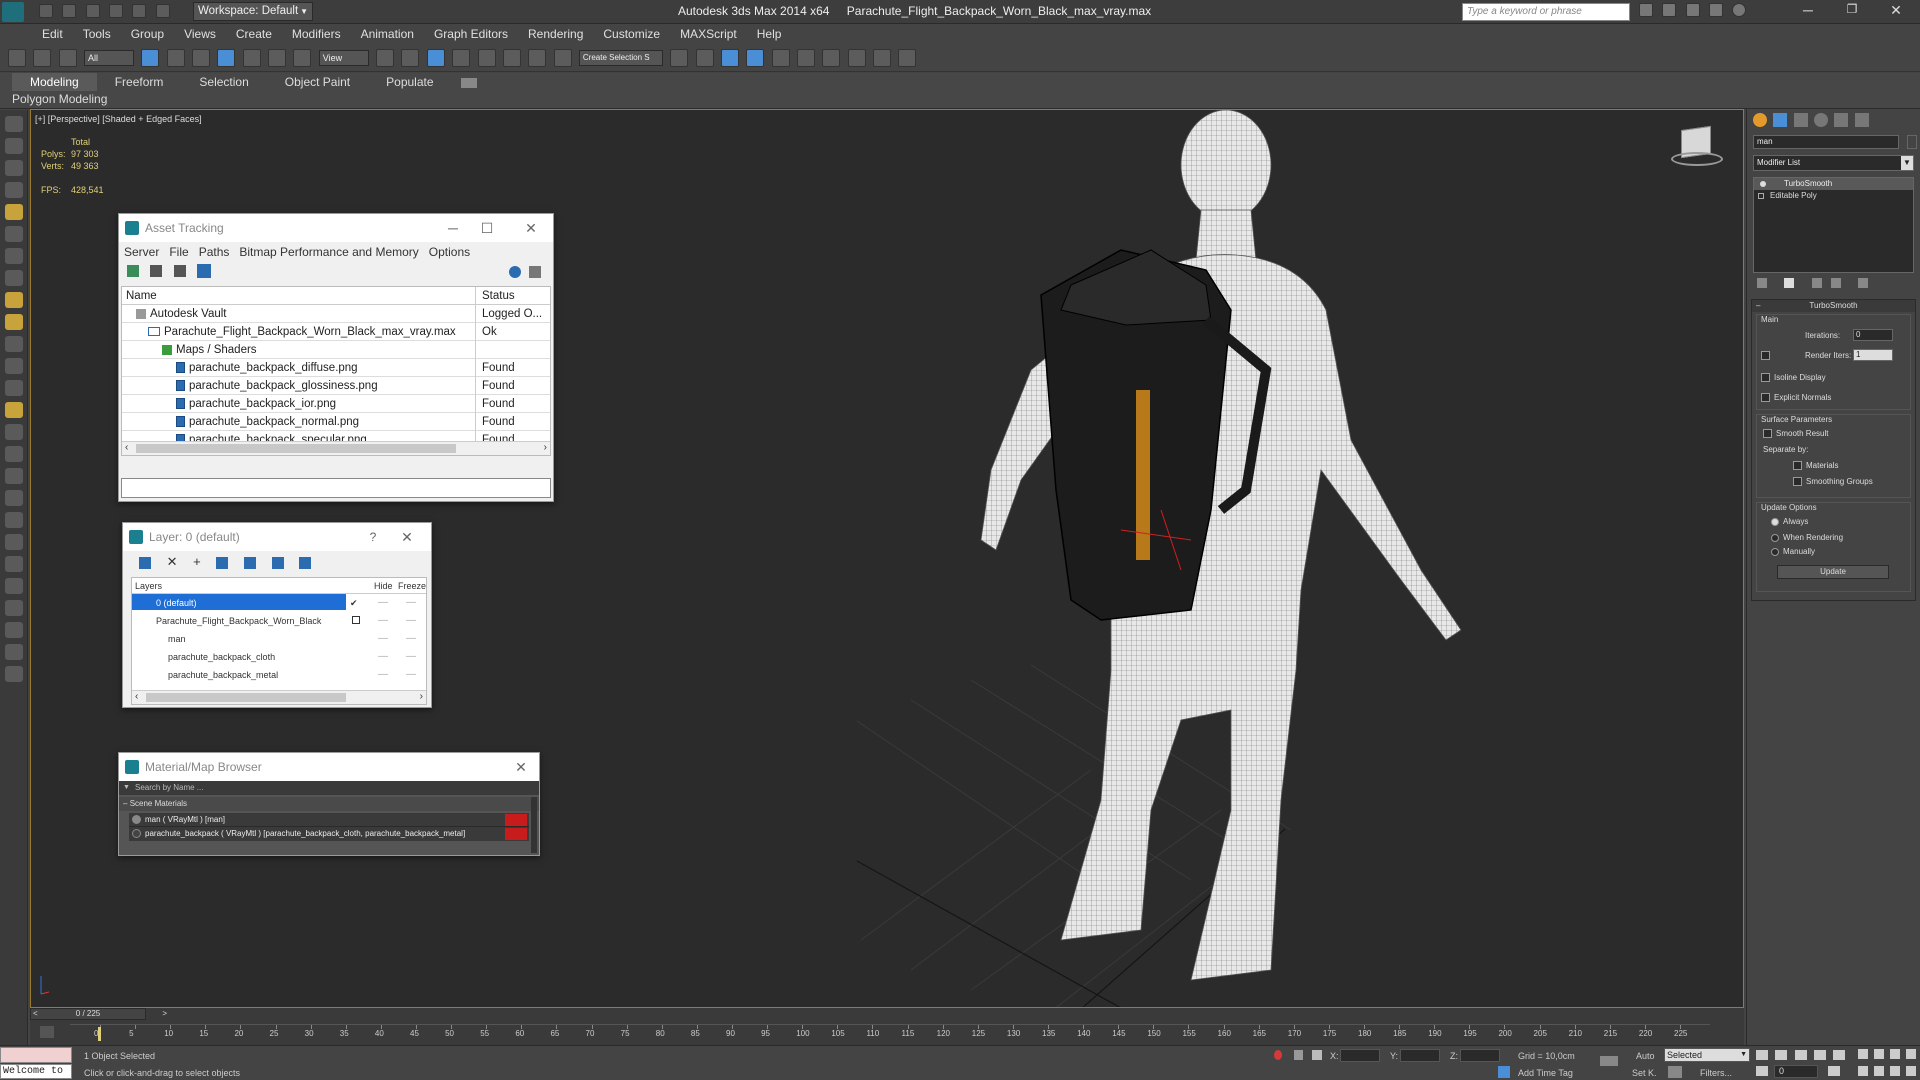  Describe the element at coordinates (385, 58) in the screenshot. I see `pivot-center-icon` at that location.